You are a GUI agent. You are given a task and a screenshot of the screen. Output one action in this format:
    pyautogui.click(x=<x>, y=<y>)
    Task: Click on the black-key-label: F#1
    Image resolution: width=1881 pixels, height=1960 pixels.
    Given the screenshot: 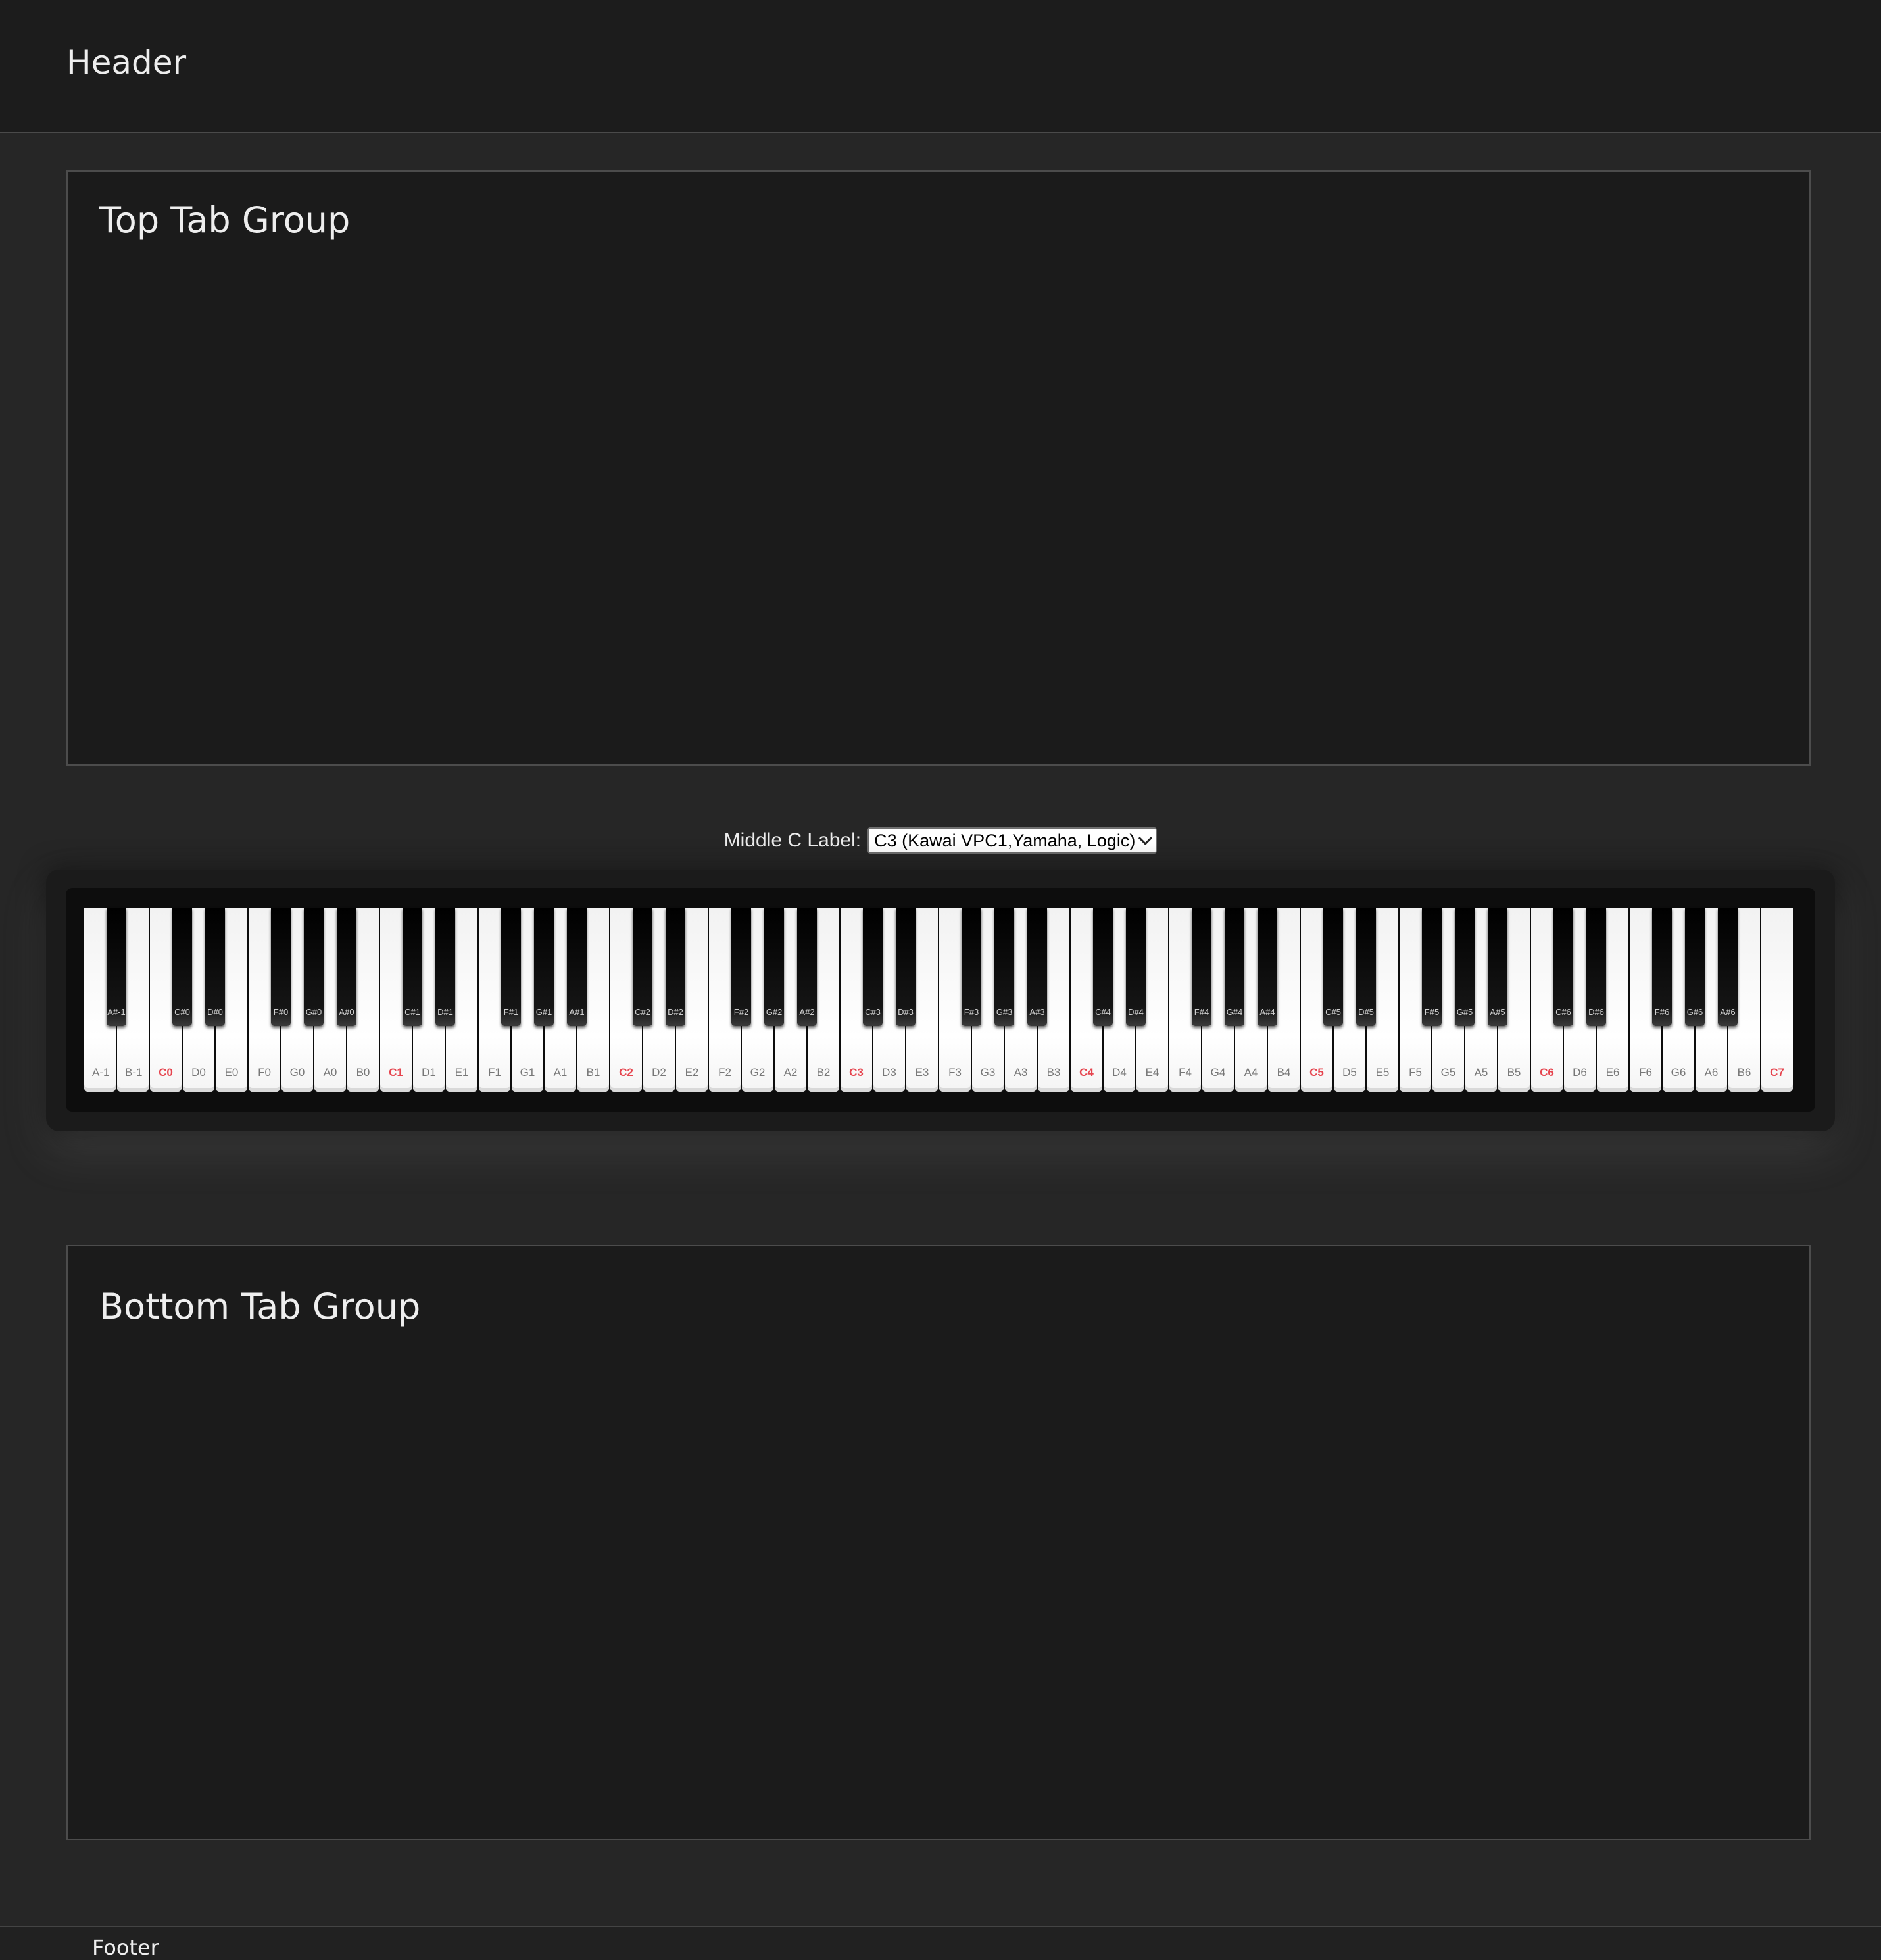 What is the action you would take?
    pyautogui.click(x=511, y=1012)
    